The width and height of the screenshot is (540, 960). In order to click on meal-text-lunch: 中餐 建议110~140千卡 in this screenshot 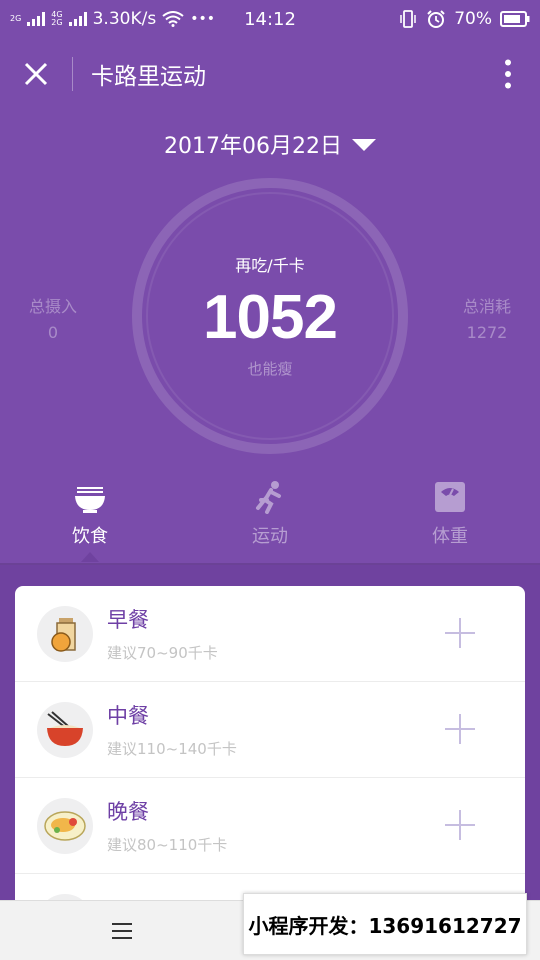, I will do `click(172, 729)`.